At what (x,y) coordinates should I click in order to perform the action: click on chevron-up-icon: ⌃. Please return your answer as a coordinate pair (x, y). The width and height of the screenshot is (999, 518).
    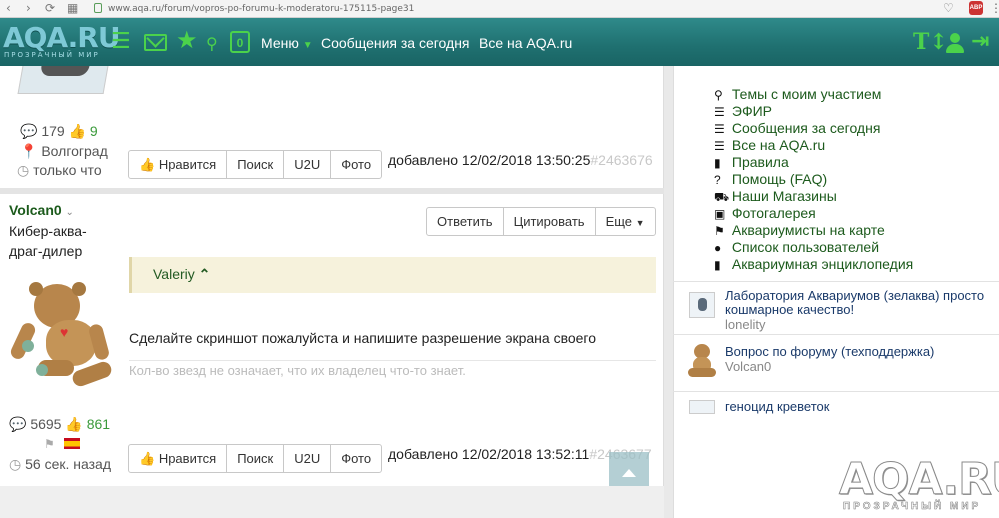
    Looking at the image, I should click on (204, 274).